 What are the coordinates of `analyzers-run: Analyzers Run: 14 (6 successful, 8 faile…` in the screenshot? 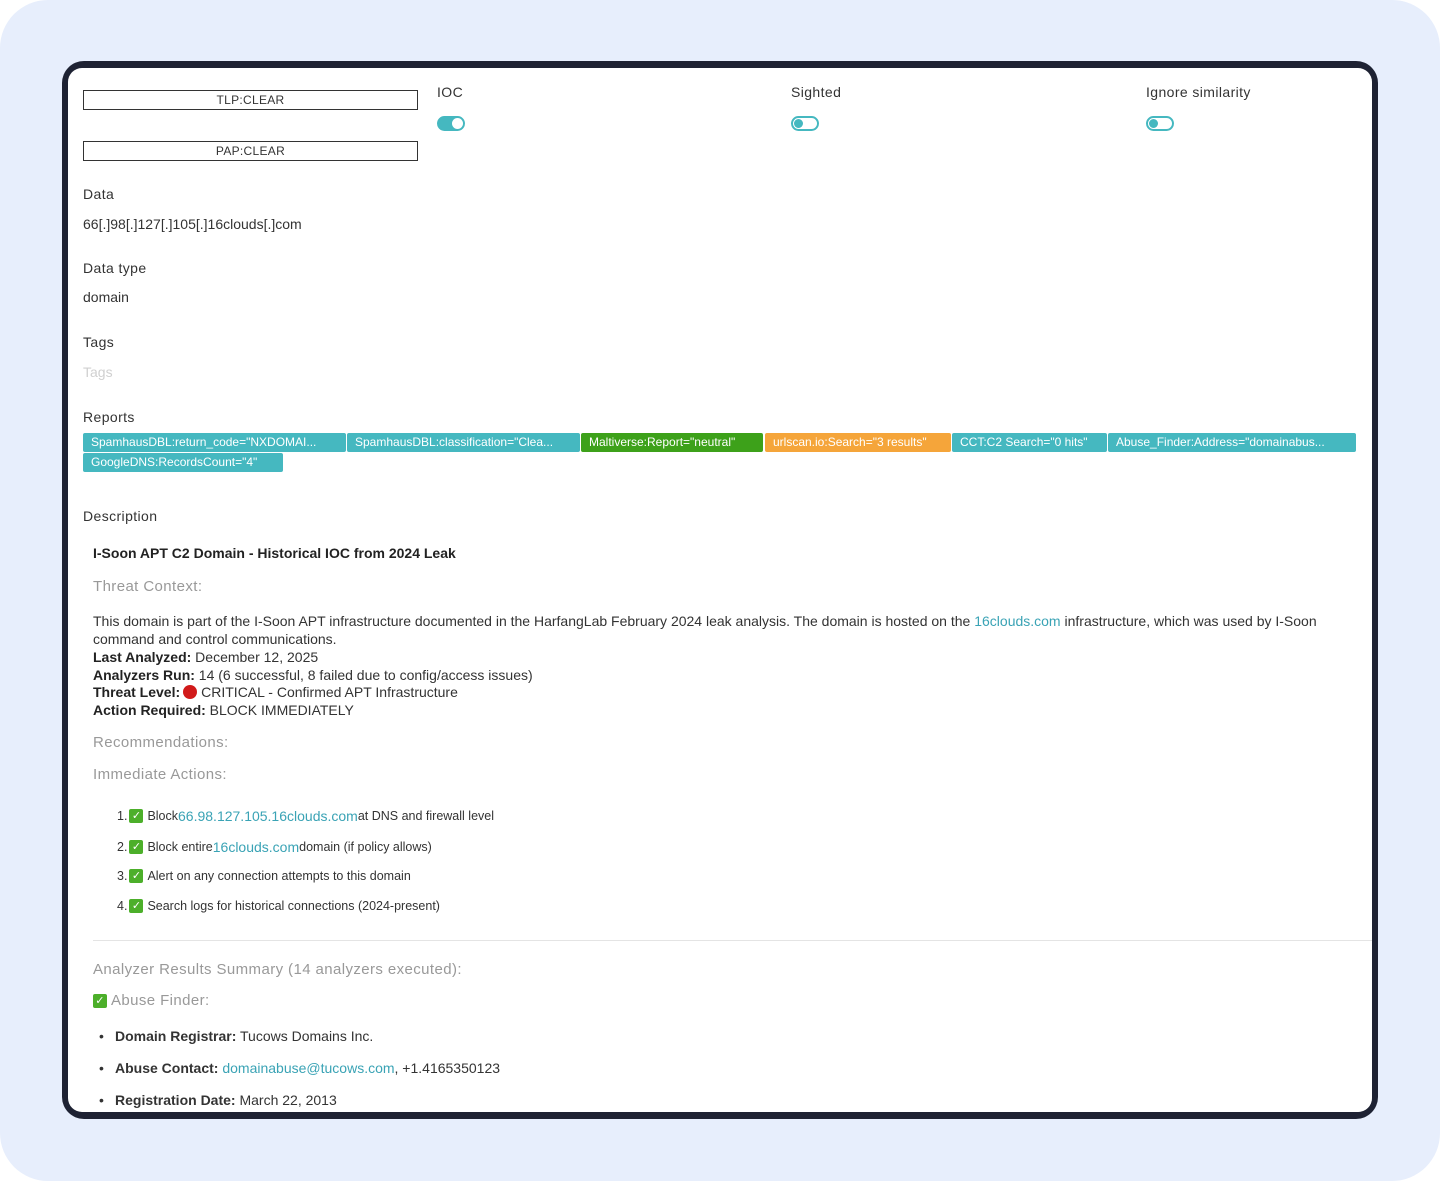 It's located at (313, 675).